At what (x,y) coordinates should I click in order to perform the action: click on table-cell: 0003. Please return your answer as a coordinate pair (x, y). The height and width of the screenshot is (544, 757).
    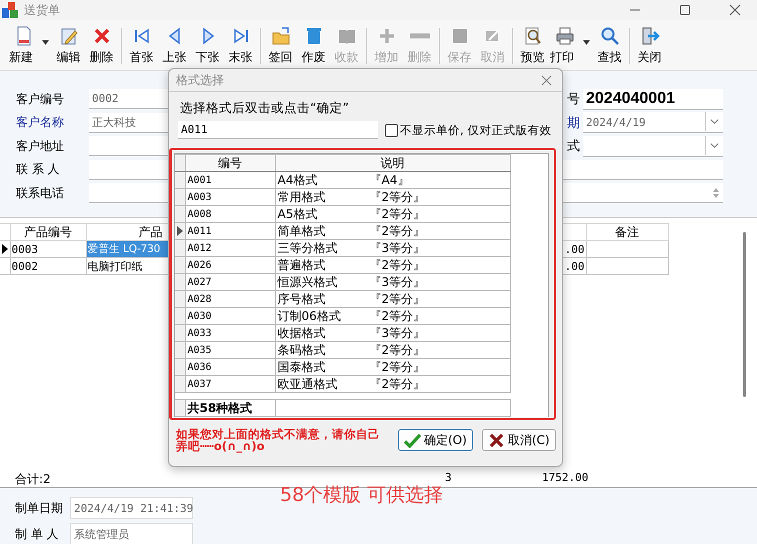
    Looking at the image, I should click on (48, 249).